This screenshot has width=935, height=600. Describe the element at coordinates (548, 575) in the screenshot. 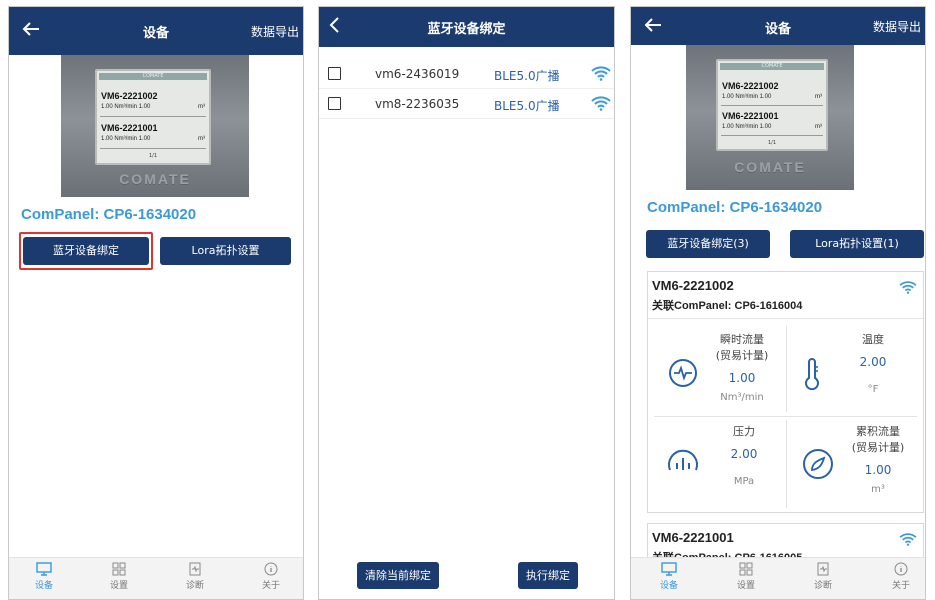

I see `execute-binding-button: 执行绑定` at that location.